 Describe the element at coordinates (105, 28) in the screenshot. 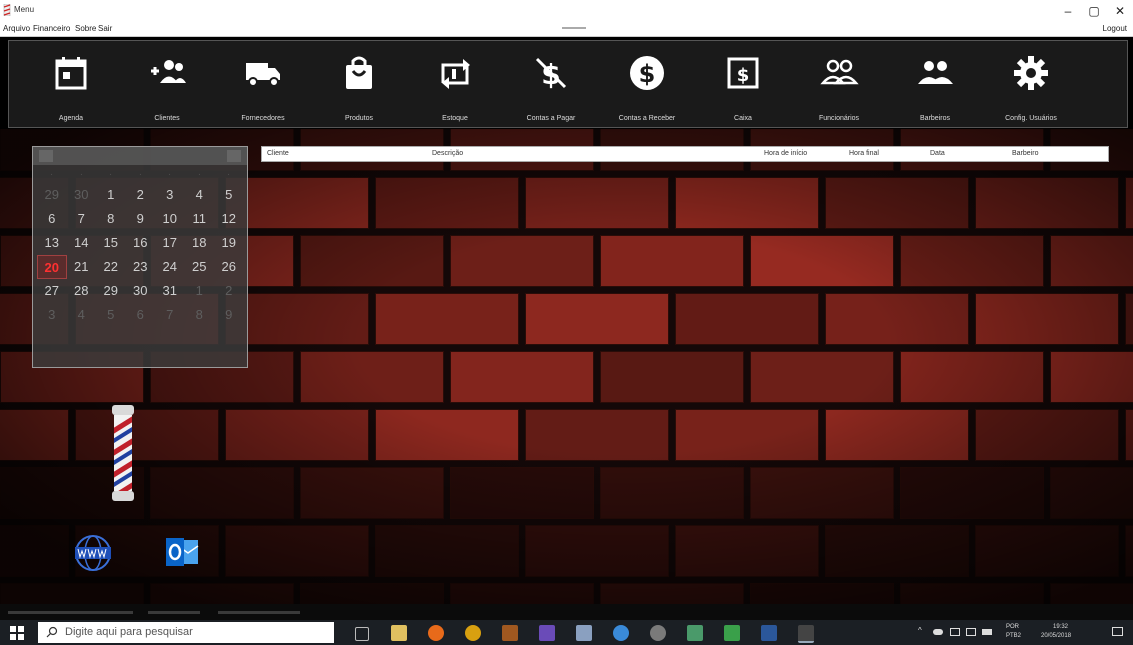

I see `menu-sair: Sair` at that location.